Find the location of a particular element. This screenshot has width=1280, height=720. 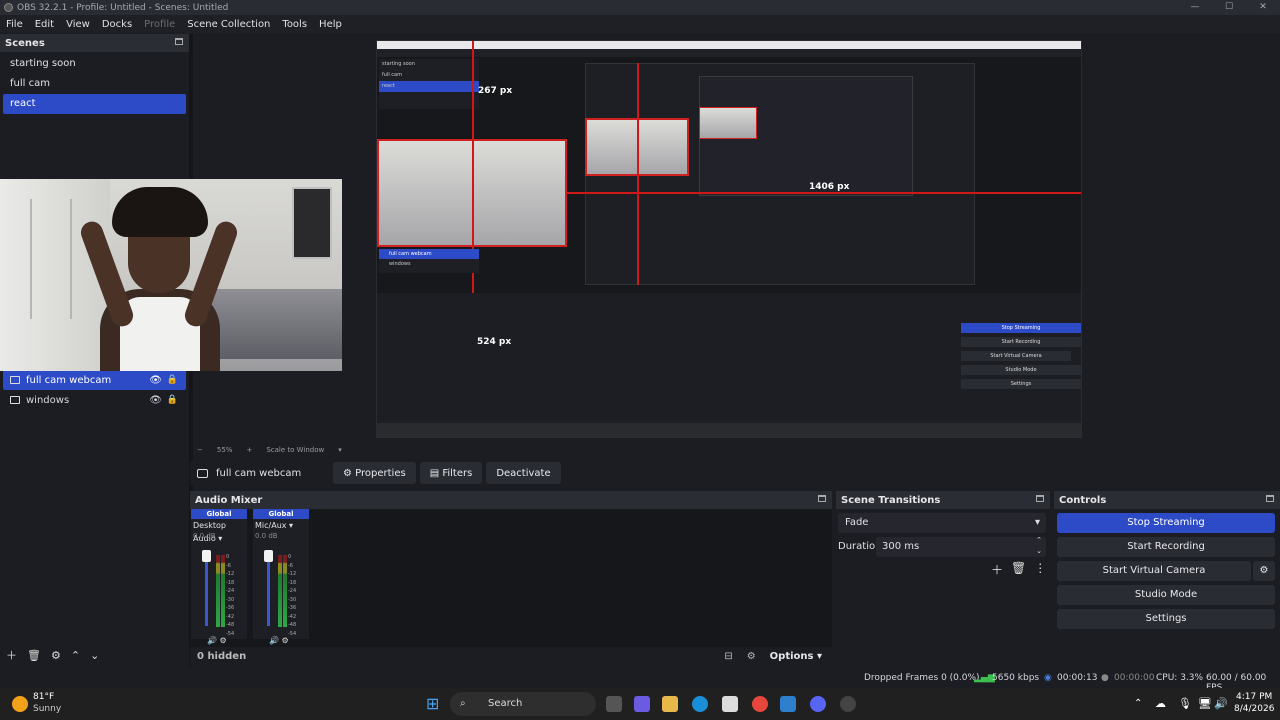

channel-name: Mic/Aux ▾ is located at coordinates (281, 525).